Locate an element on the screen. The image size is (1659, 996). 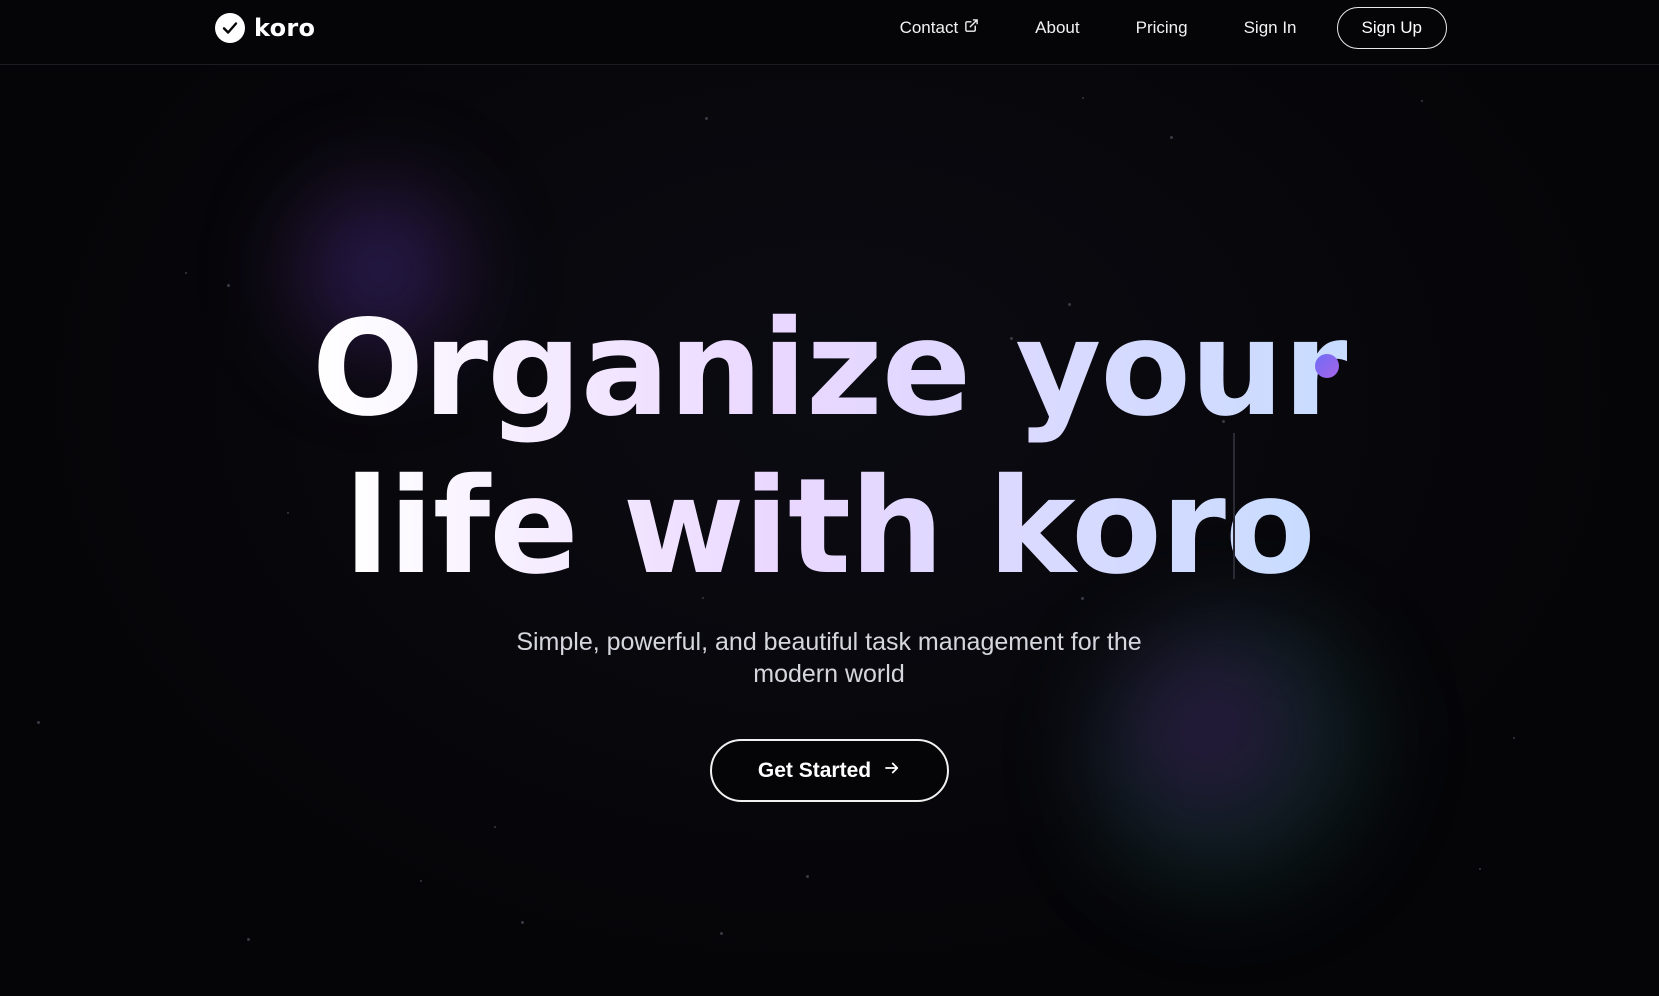
arrow-right-icon is located at coordinates (892, 771).